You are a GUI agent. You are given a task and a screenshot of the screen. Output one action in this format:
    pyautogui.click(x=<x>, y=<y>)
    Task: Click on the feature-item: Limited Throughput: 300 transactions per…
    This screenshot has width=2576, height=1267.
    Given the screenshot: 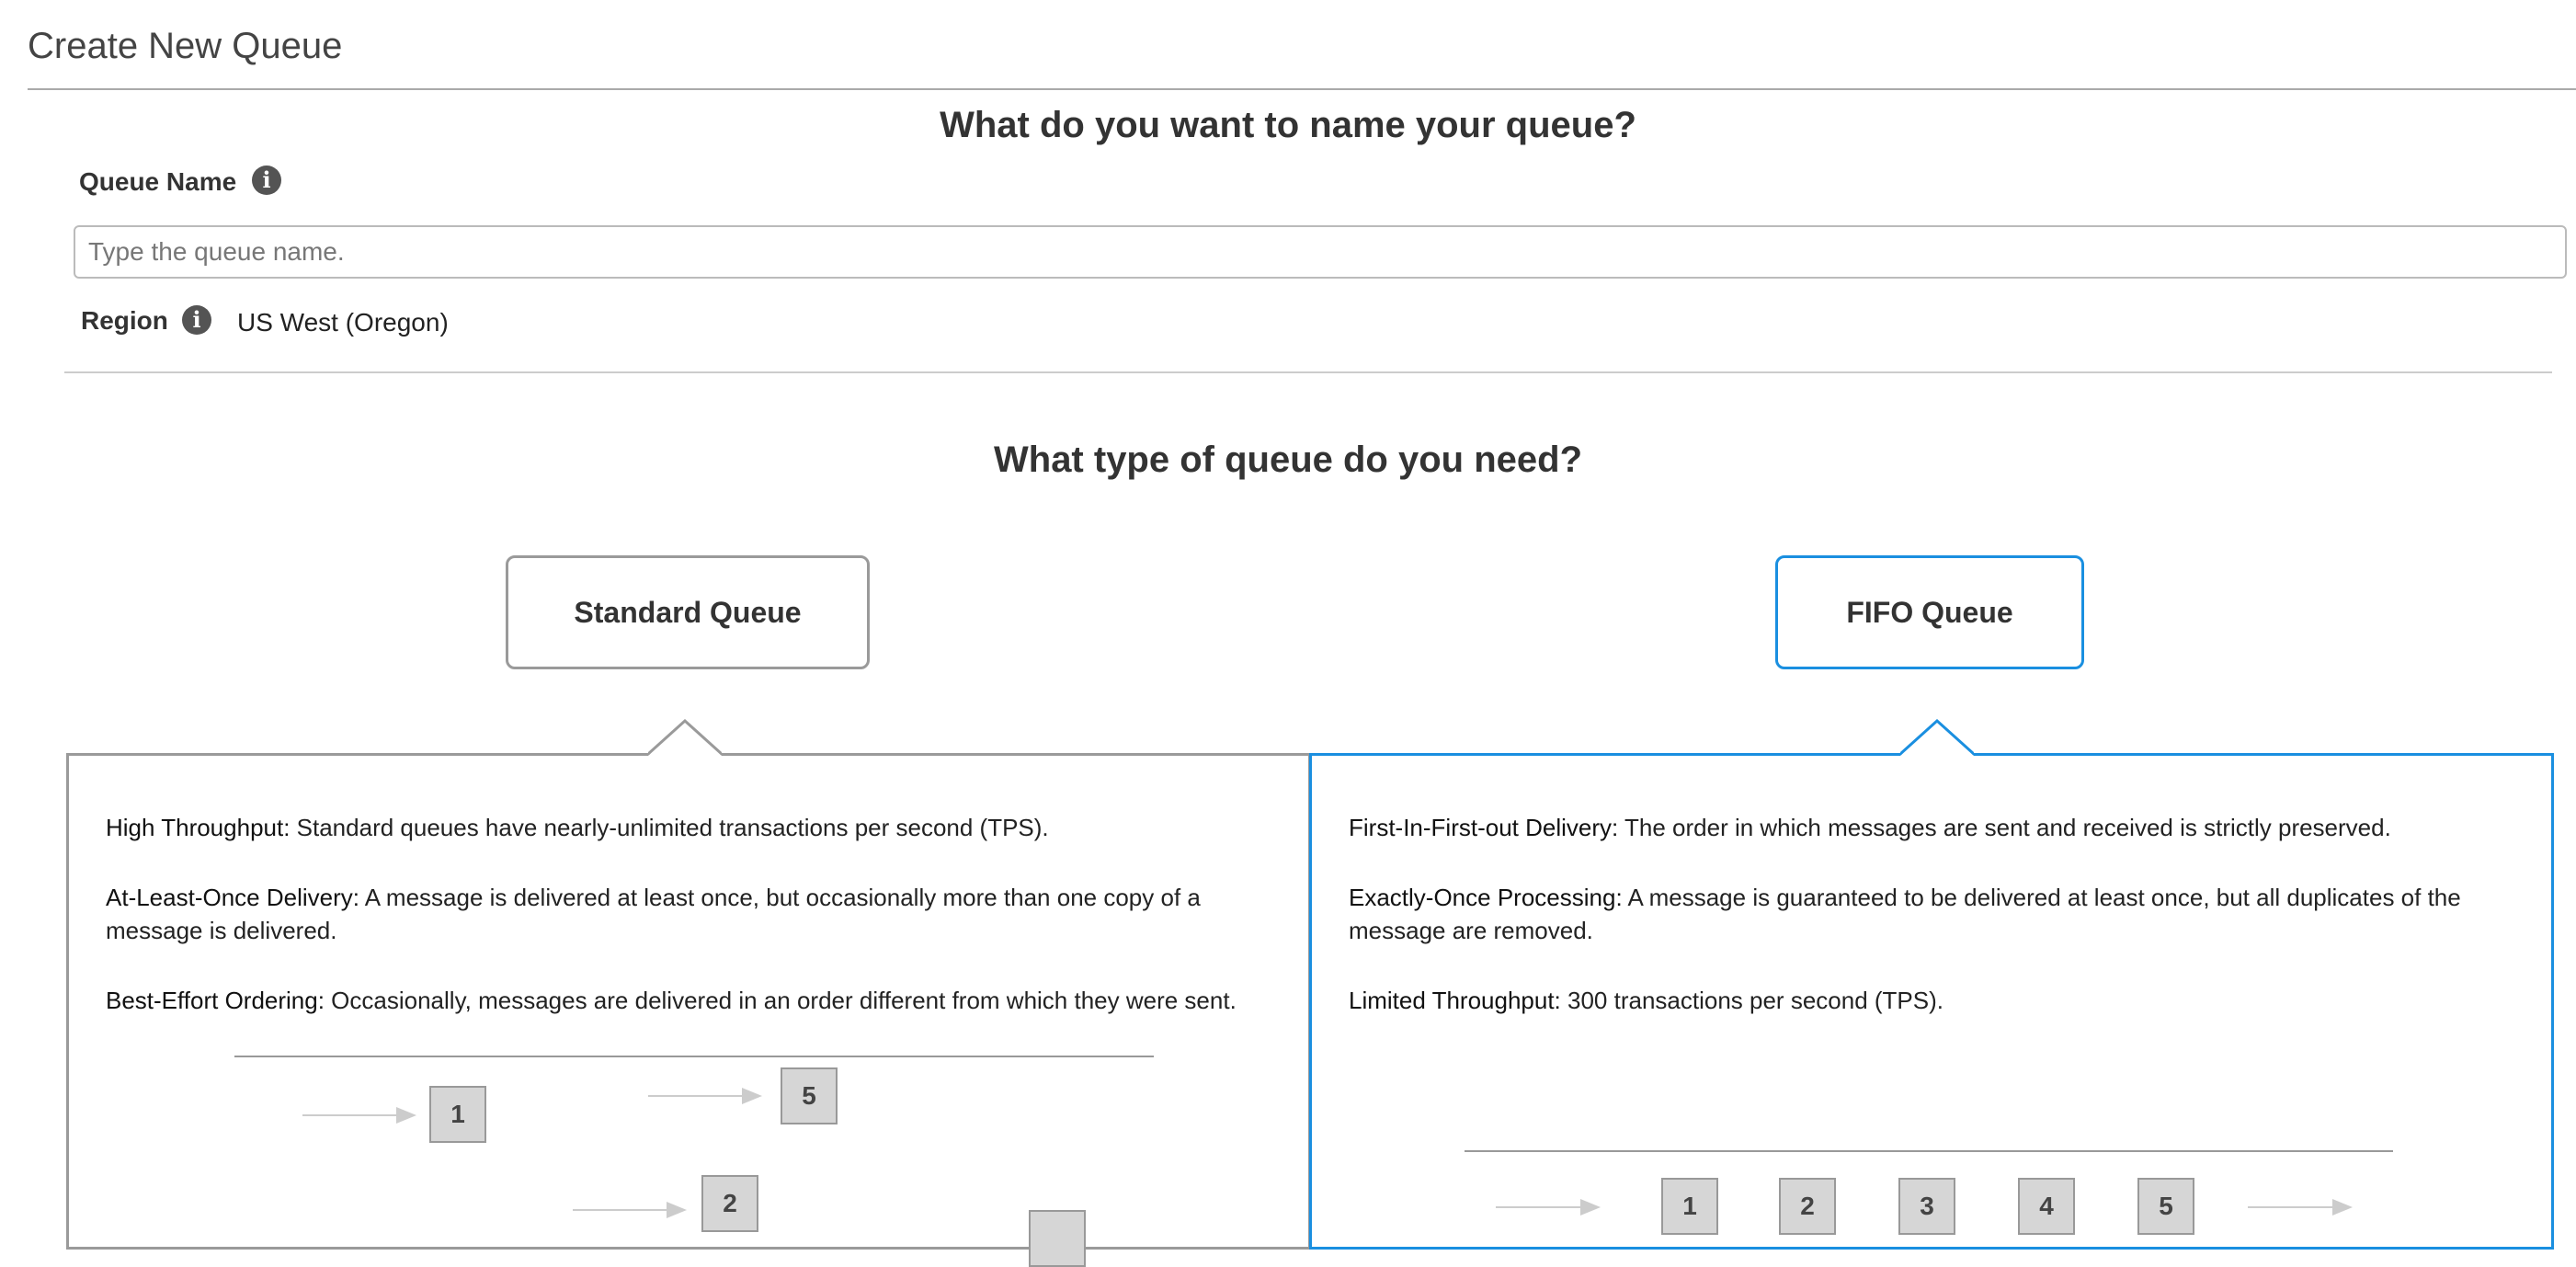 What is the action you would take?
    pyautogui.click(x=1932, y=1001)
    